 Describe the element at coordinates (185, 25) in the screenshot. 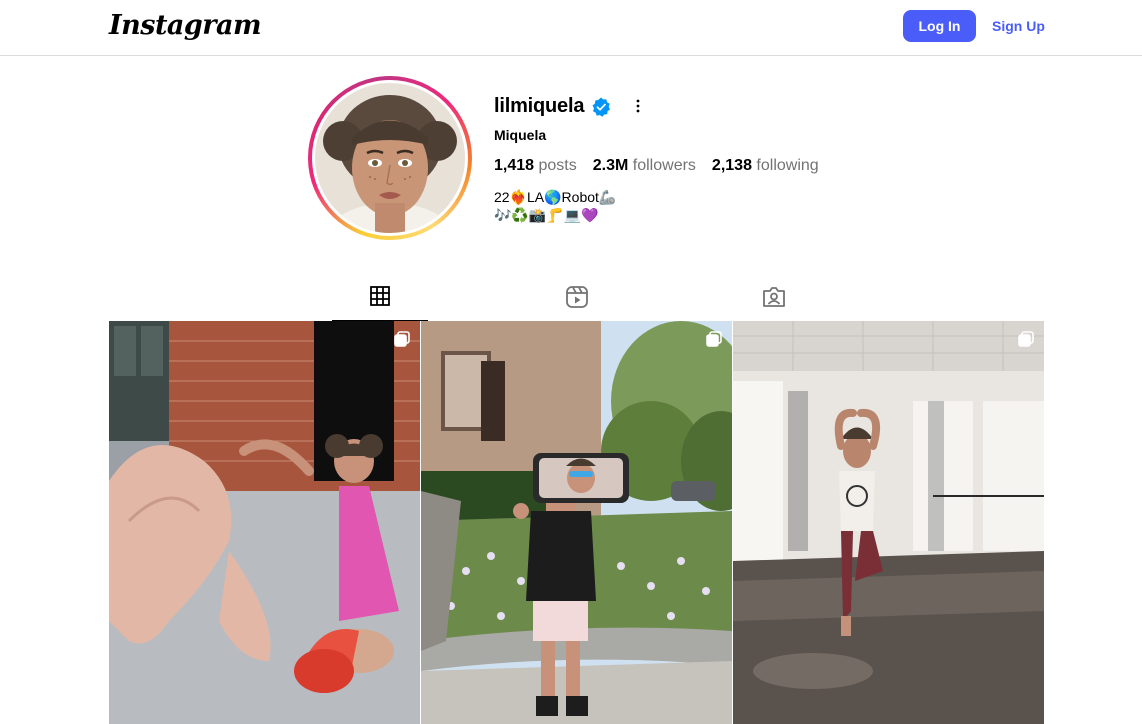

I see `instagram-logo: Instagram` at that location.